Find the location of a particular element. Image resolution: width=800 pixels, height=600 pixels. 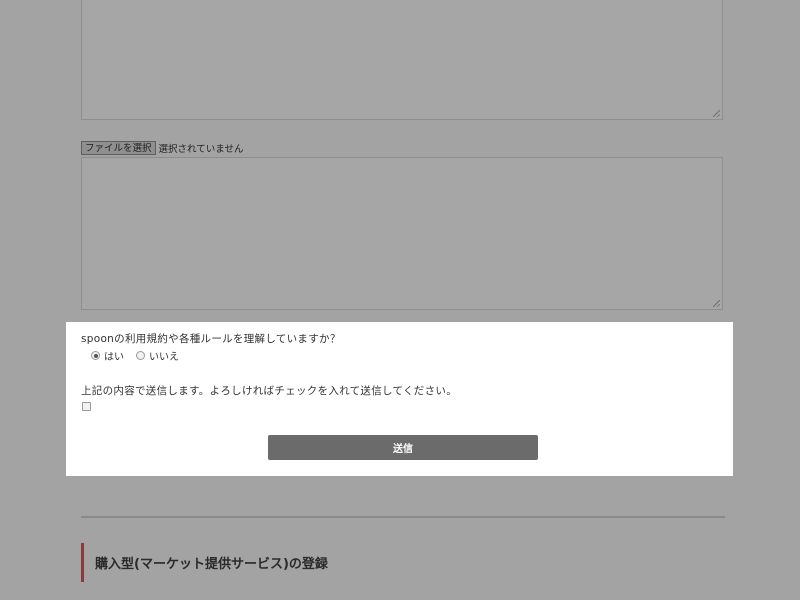

terms-radio-group: はい いいえ is located at coordinates (141, 355).